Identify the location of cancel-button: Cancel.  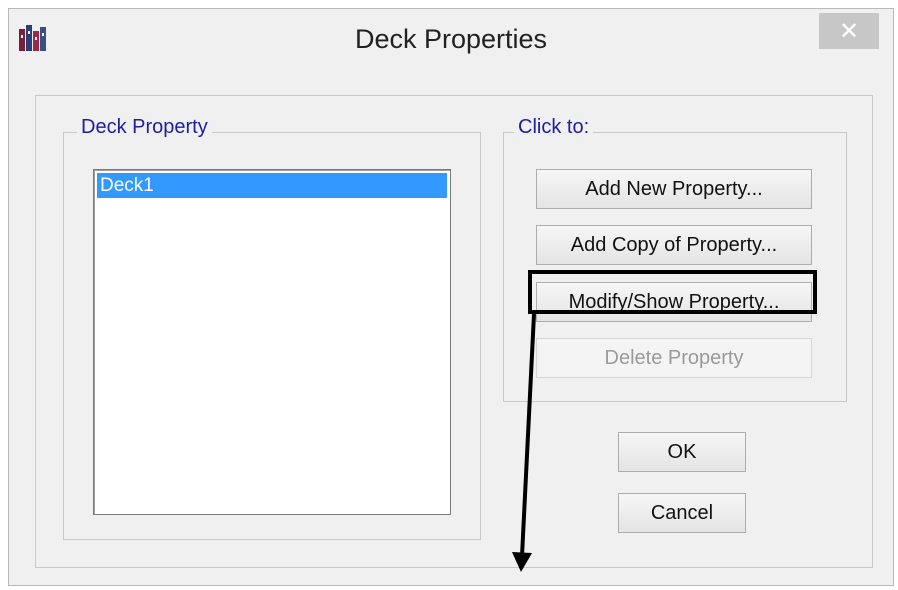
(682, 513).